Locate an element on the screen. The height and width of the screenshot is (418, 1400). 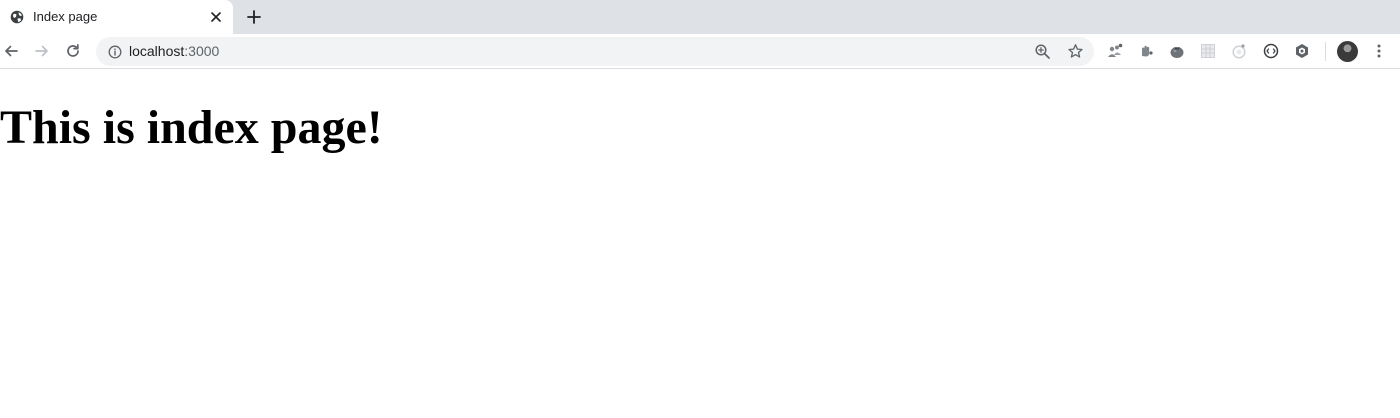
tab-strip: Index page is located at coordinates (700, 17).